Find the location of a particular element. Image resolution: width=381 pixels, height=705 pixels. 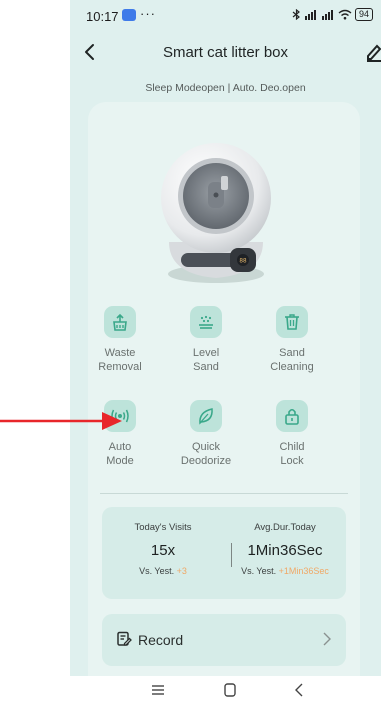

litter-box-image: 88 is located at coordinates (216, 213).